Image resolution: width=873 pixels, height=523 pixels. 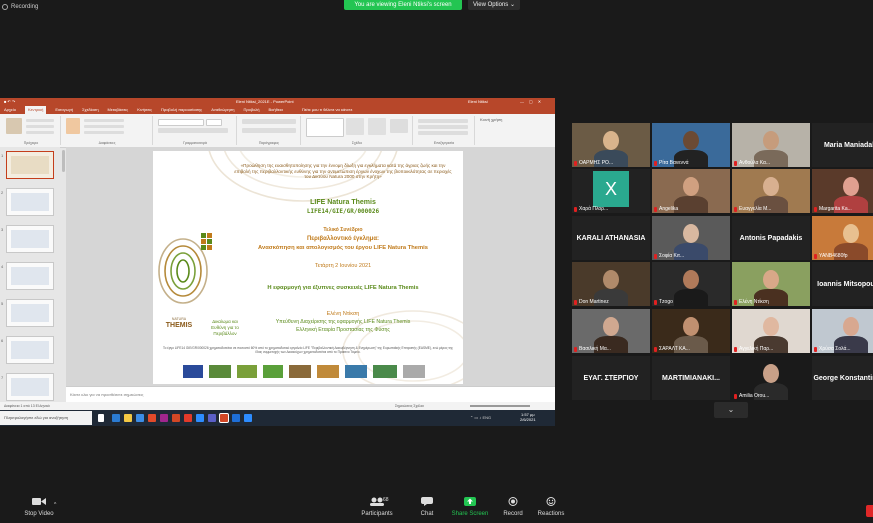 What do you see at coordinates (164, 418) in the screenshot?
I see `app-icon` at bounding box center [164, 418].